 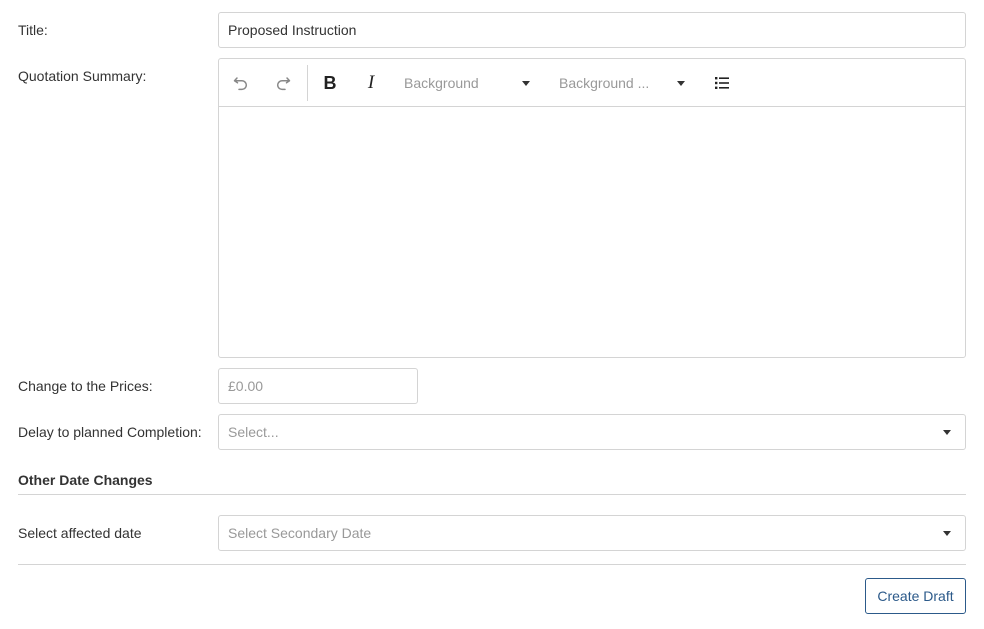 I want to click on bullet-list-icon, so click(x=722, y=83).